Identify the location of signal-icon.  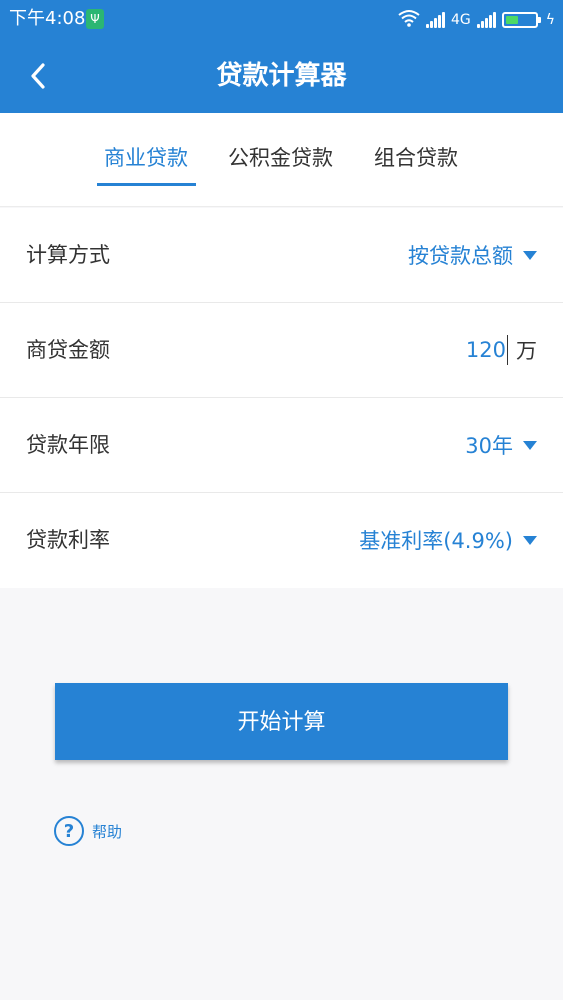
(435, 20).